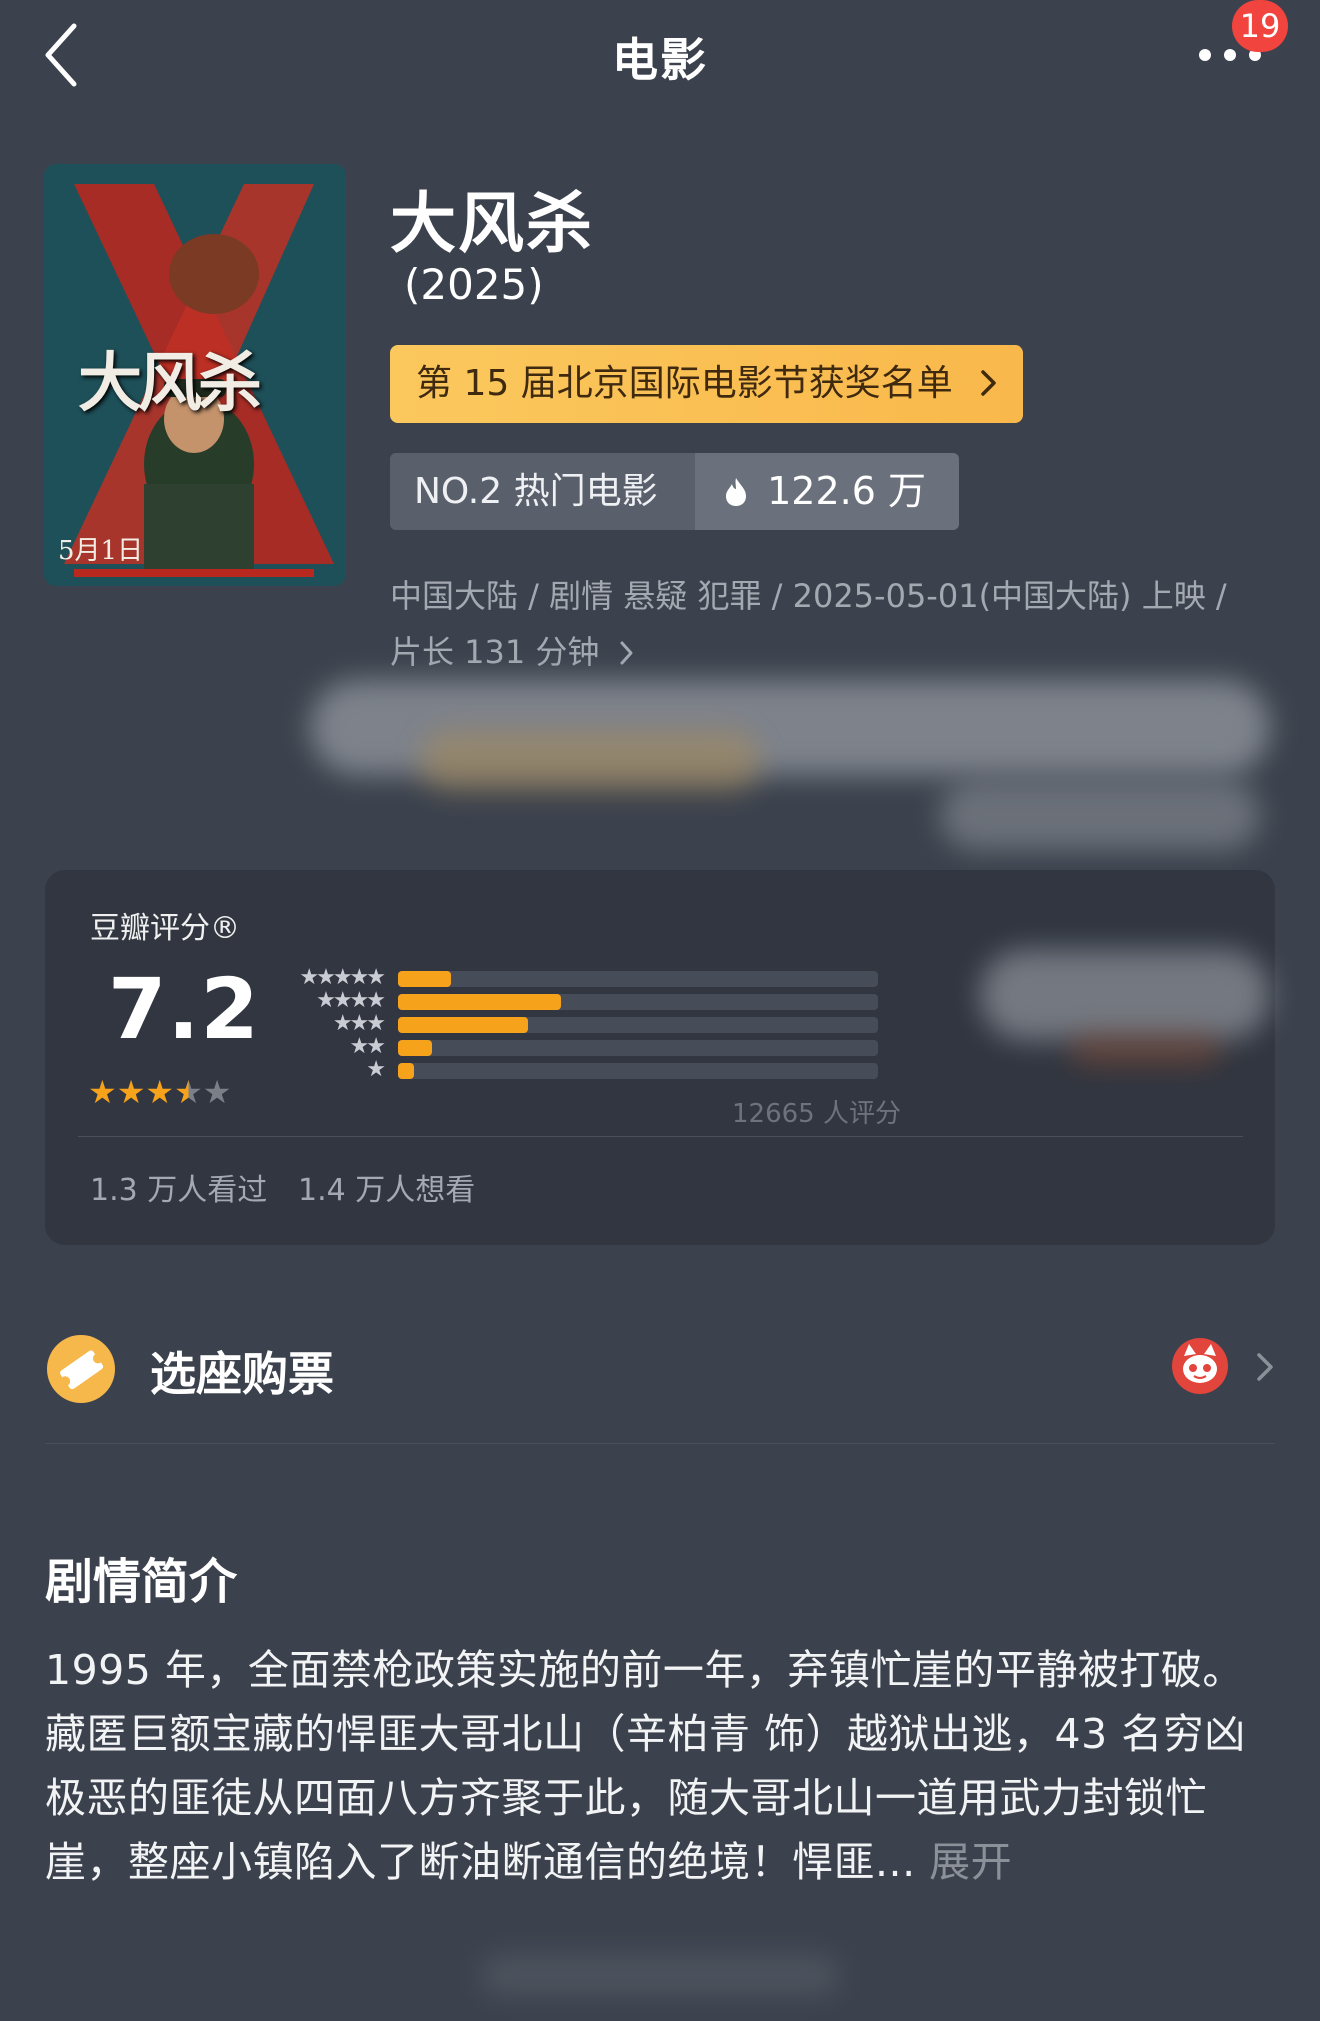 The width and height of the screenshot is (1320, 2021). Describe the element at coordinates (351, 1000) in the screenshot. I see `histogram-star-label: ★★★★` at that location.